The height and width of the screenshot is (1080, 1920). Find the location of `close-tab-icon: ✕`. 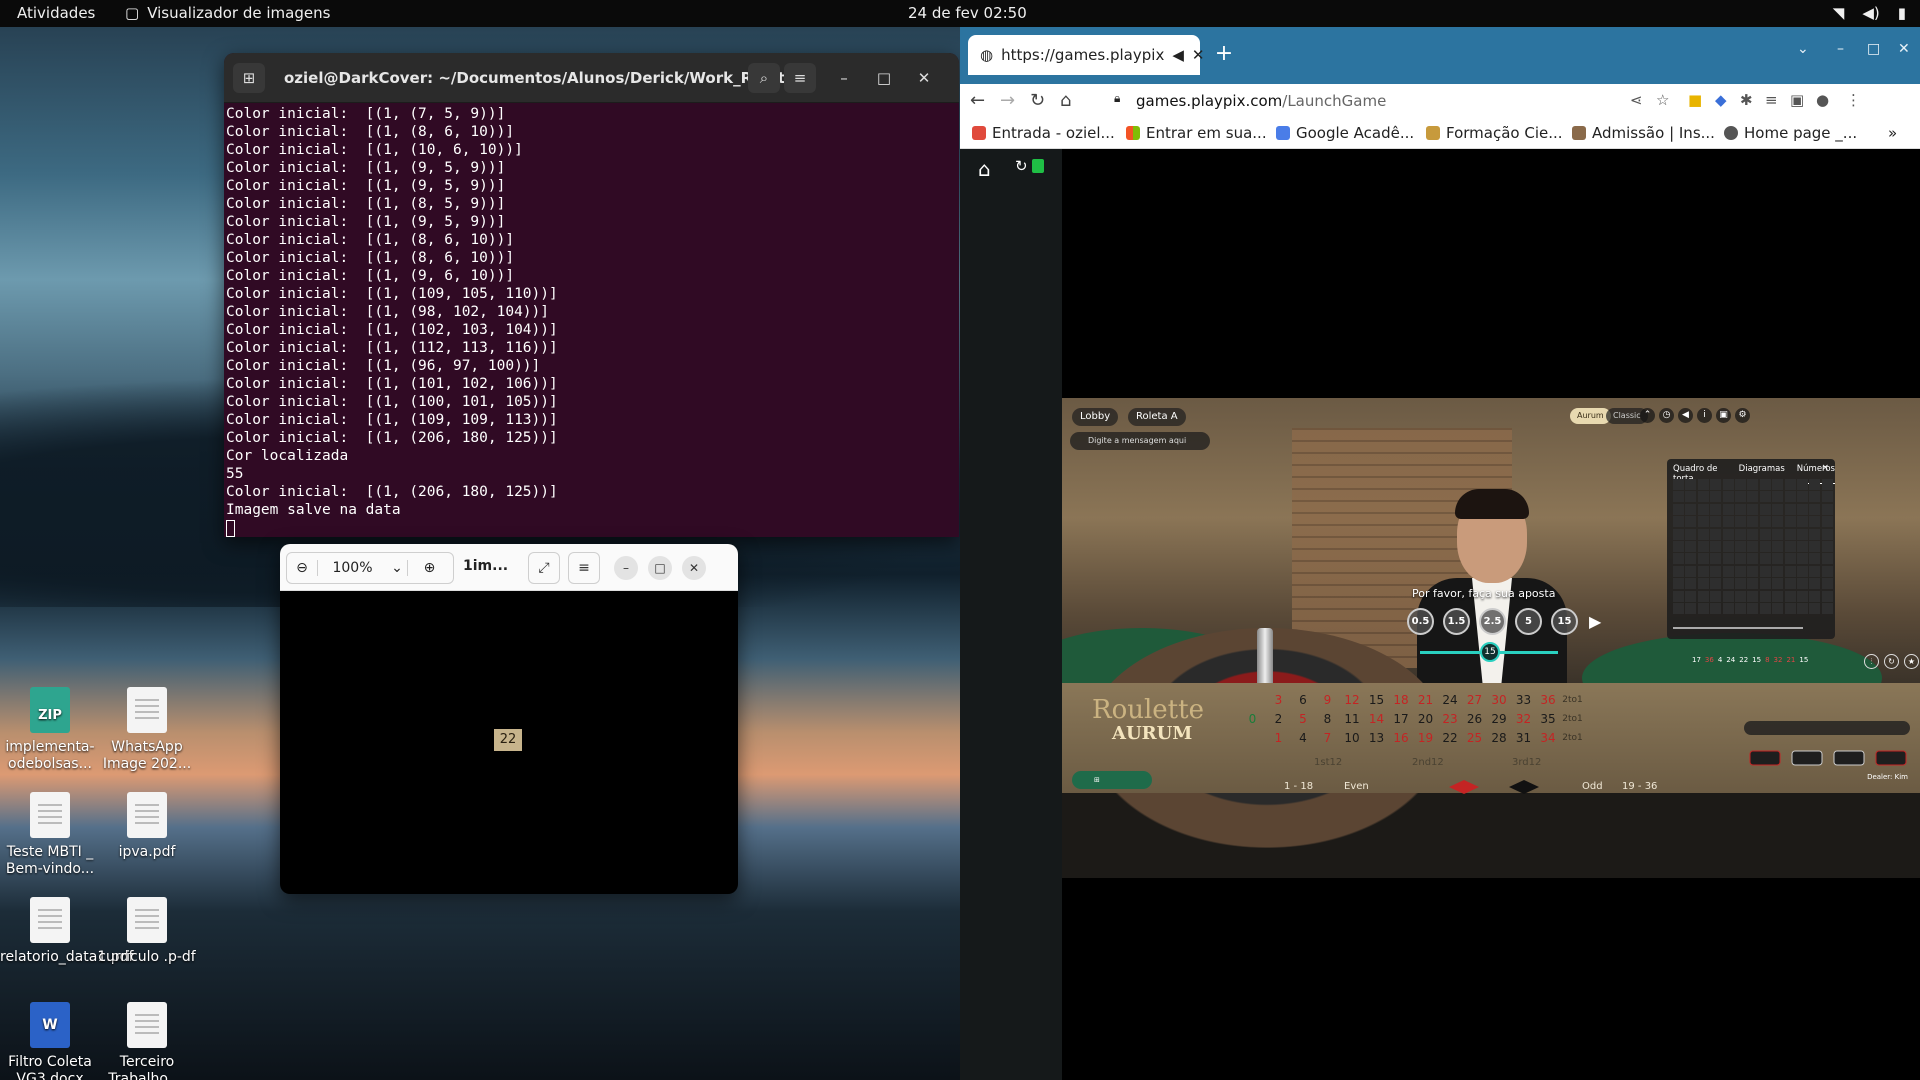

close-tab-icon: ✕ is located at coordinates (1198, 55).